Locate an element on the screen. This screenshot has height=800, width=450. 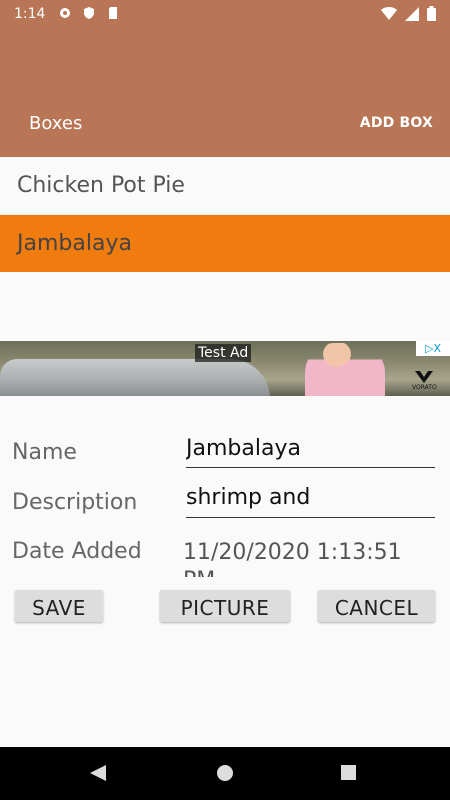
back-icon is located at coordinates (98, 773).